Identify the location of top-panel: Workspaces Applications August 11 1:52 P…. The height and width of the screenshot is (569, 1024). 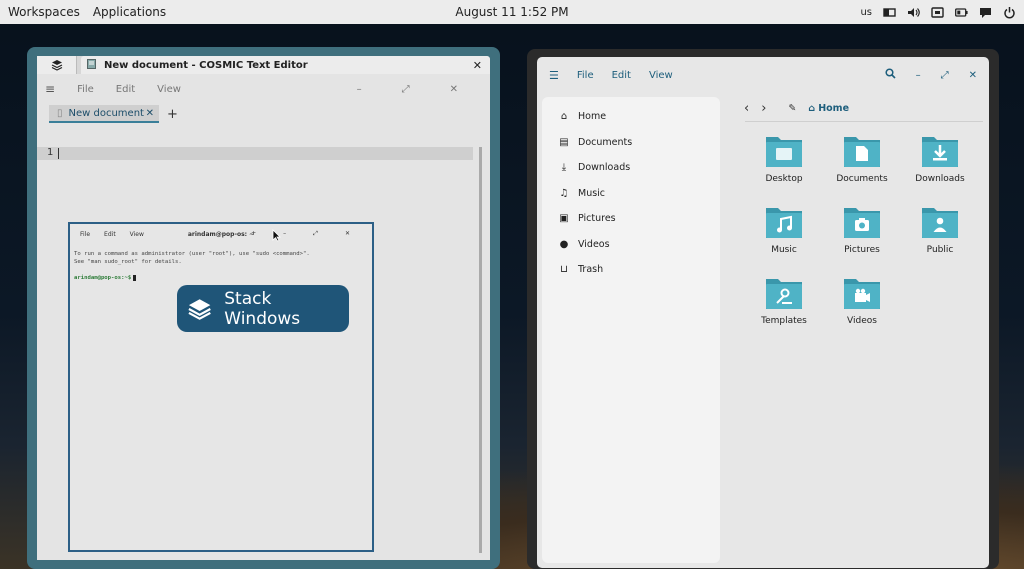
(512, 12).